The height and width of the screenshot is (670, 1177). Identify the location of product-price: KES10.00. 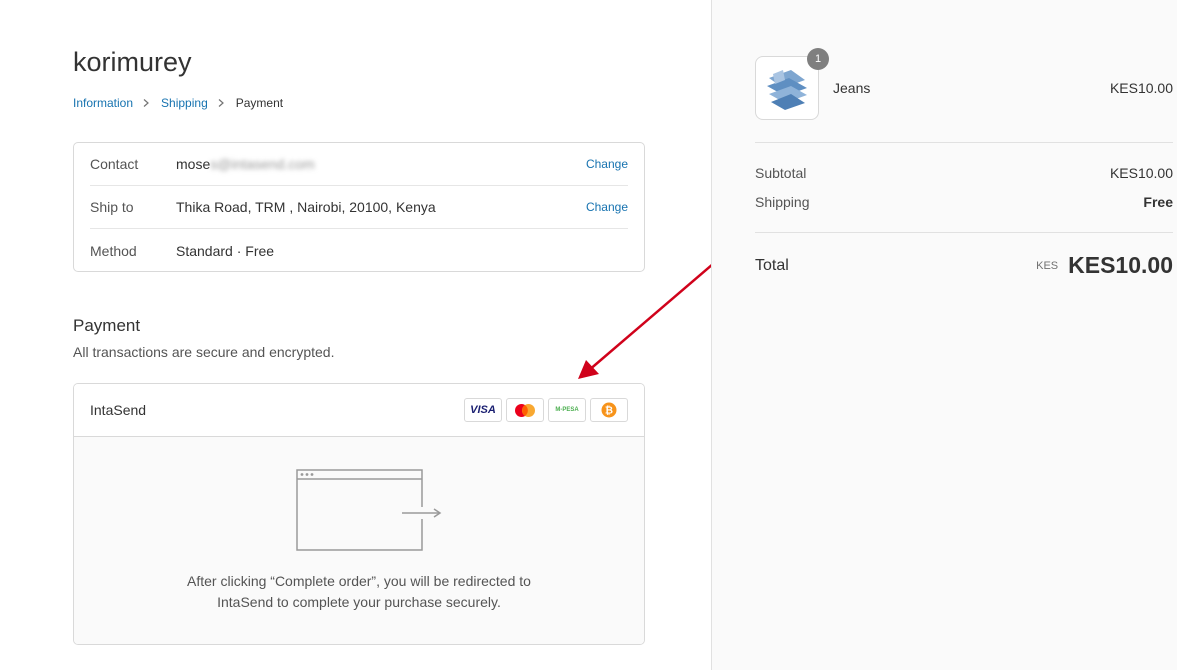
(1141, 88).